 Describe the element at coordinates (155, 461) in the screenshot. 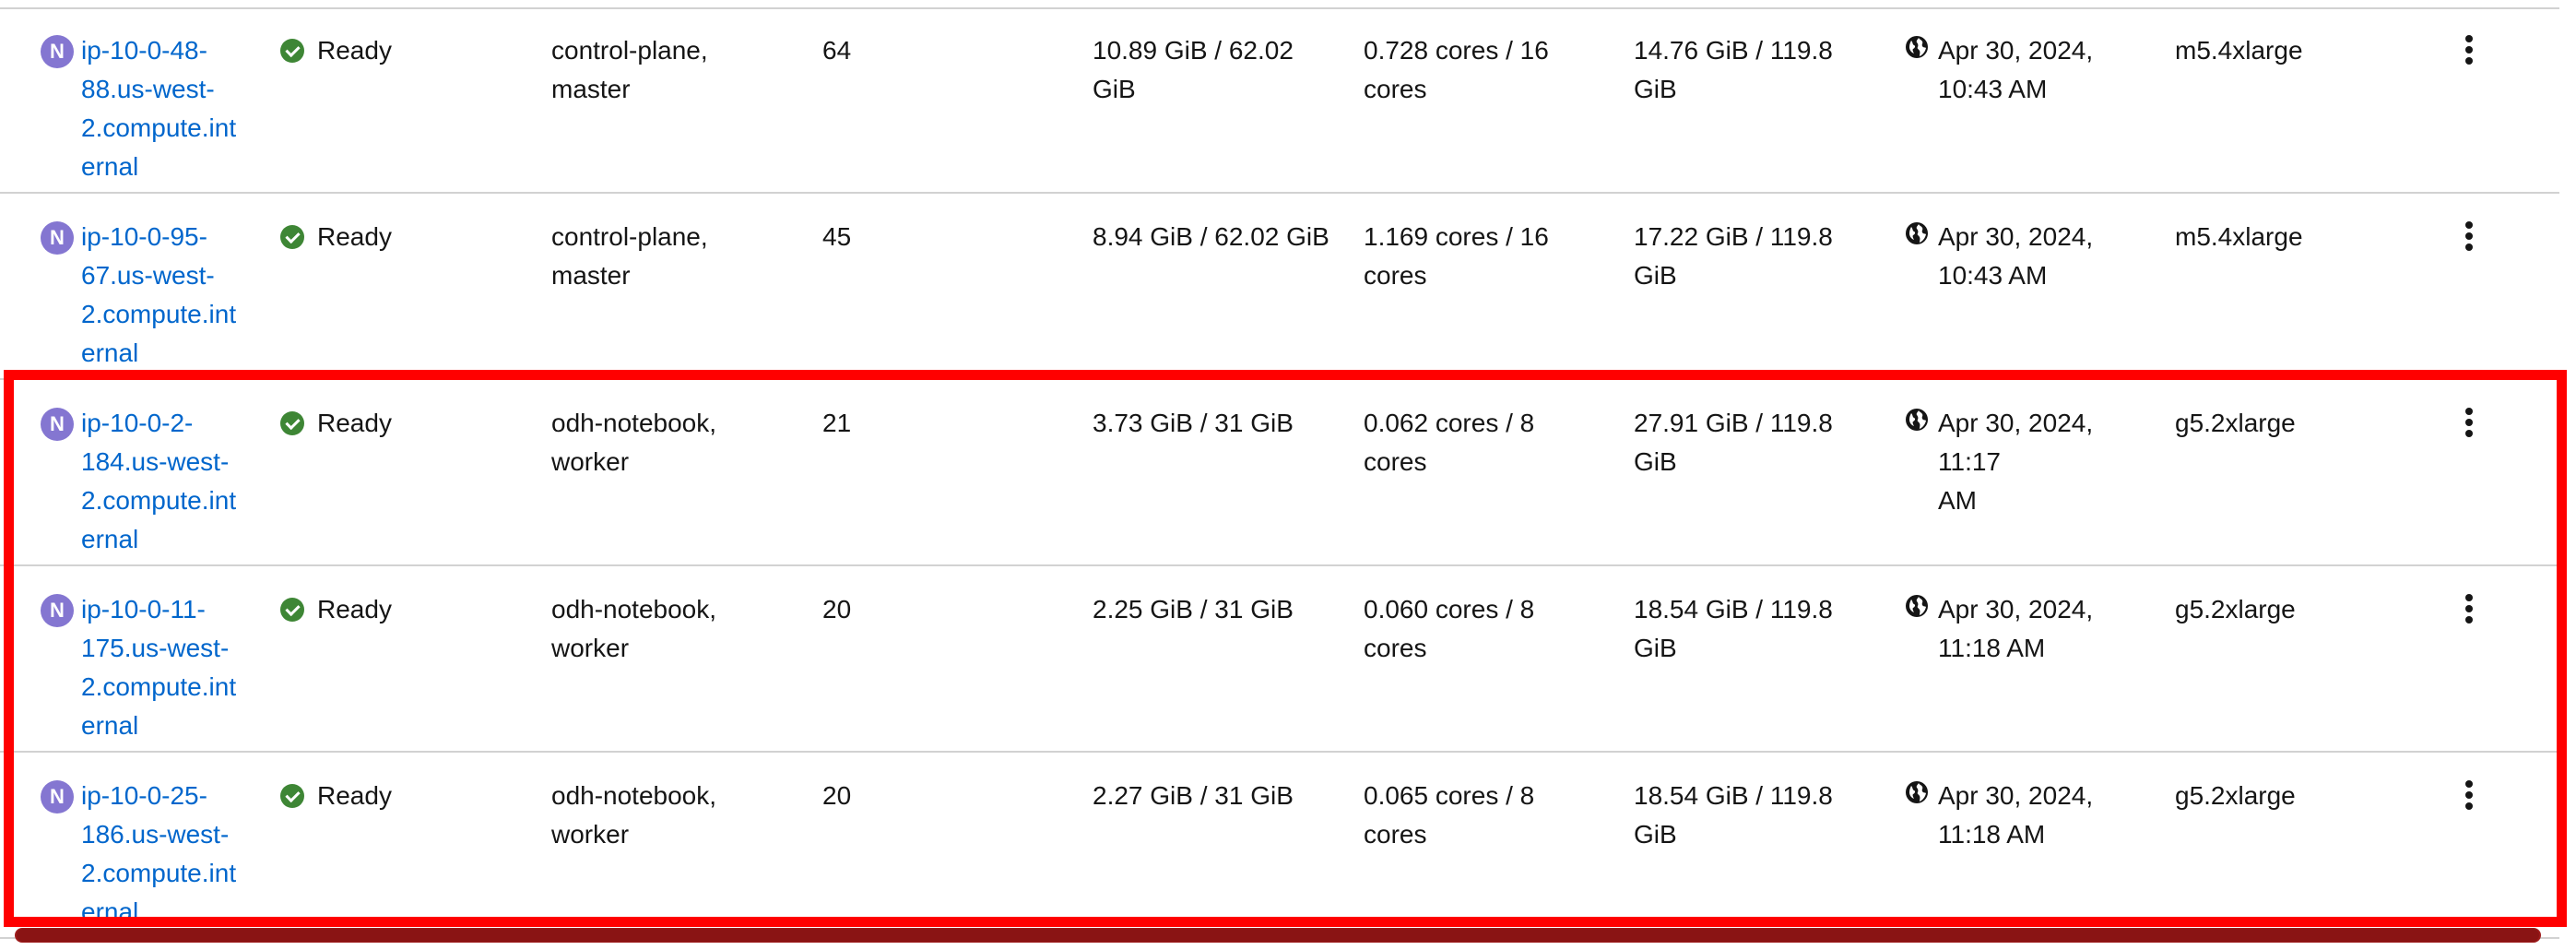

I see `node-name-line: 184.us-west-` at that location.